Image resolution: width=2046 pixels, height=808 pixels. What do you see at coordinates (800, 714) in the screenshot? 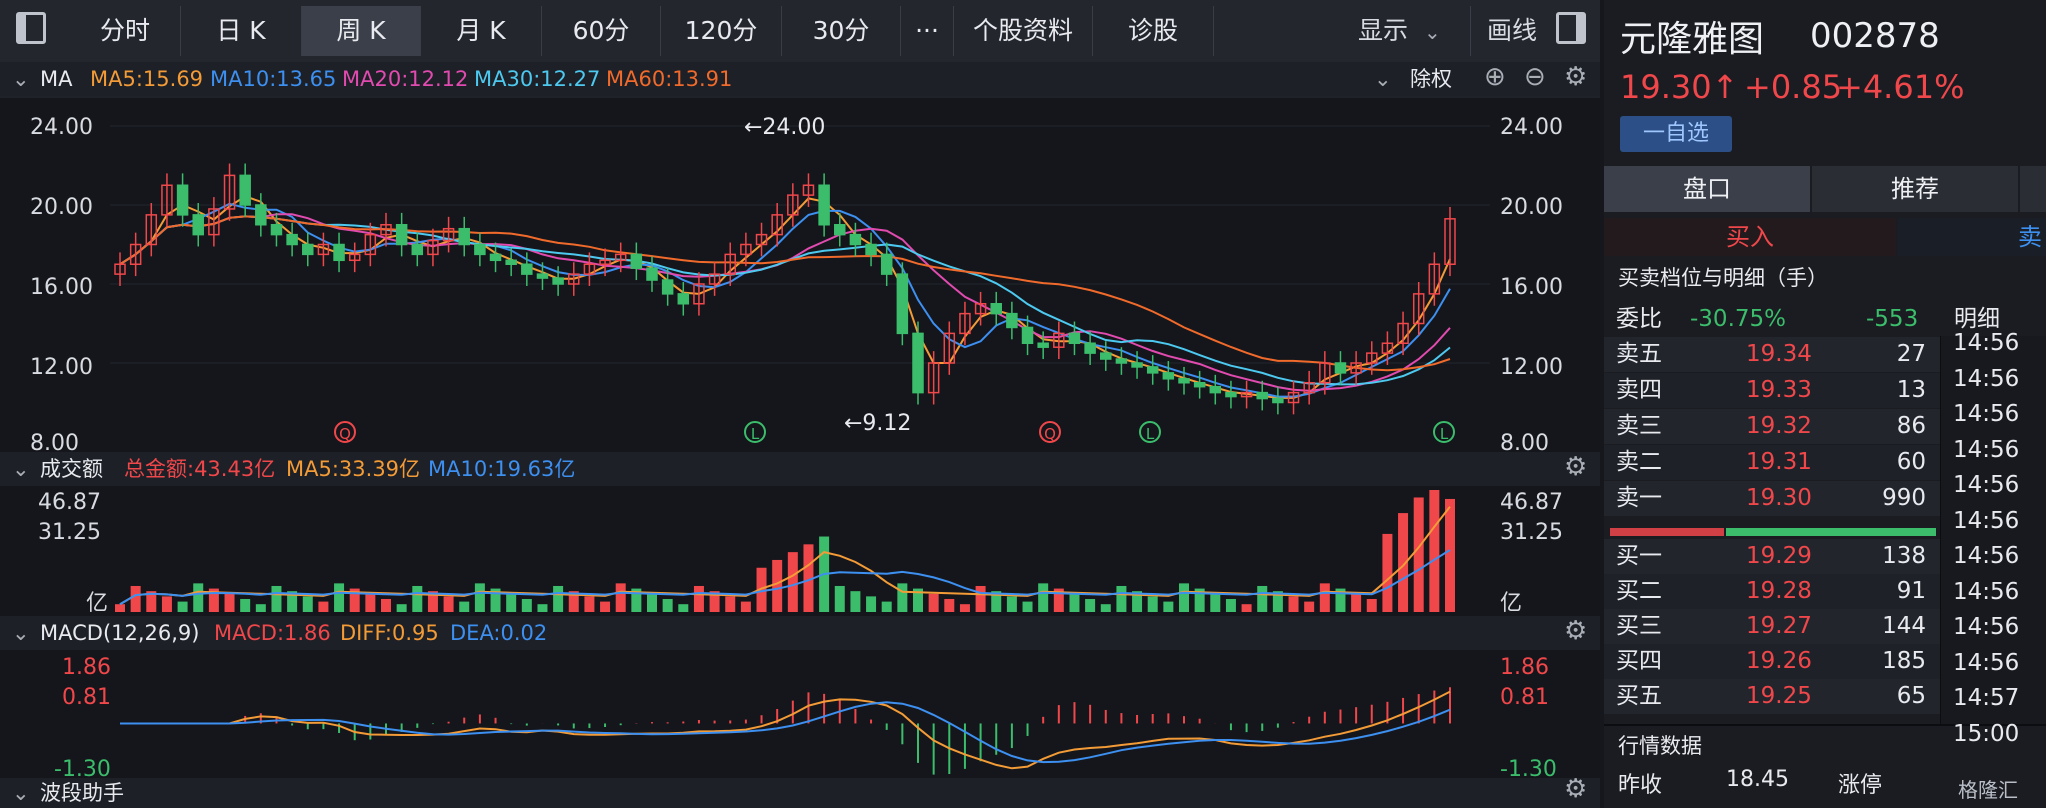
I see `macd-chart: 1.86 0.81 -1.30 1.86 0.81 -1.30` at bounding box center [800, 714].